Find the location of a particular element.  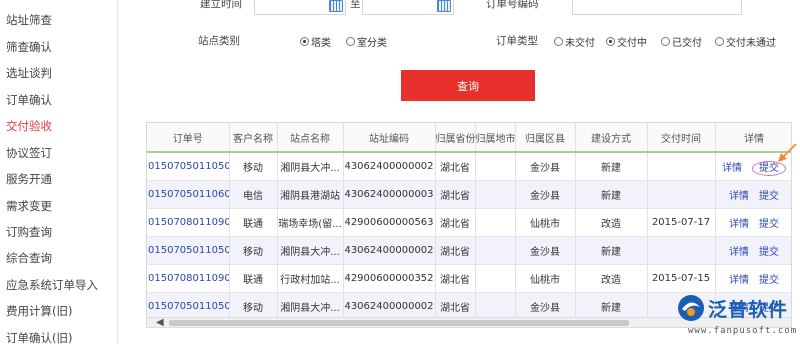

fanpu-logo-icon is located at coordinates (691, 308).